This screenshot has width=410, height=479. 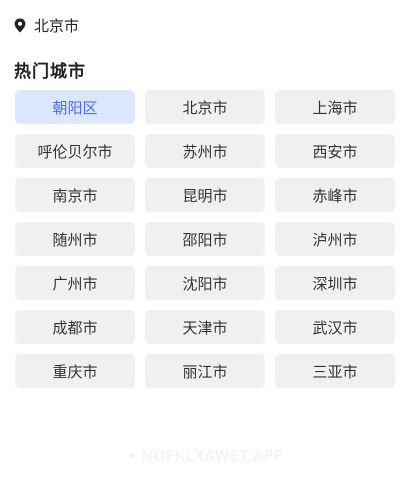 I want to click on city-button: 成都市, so click(x=75, y=327).